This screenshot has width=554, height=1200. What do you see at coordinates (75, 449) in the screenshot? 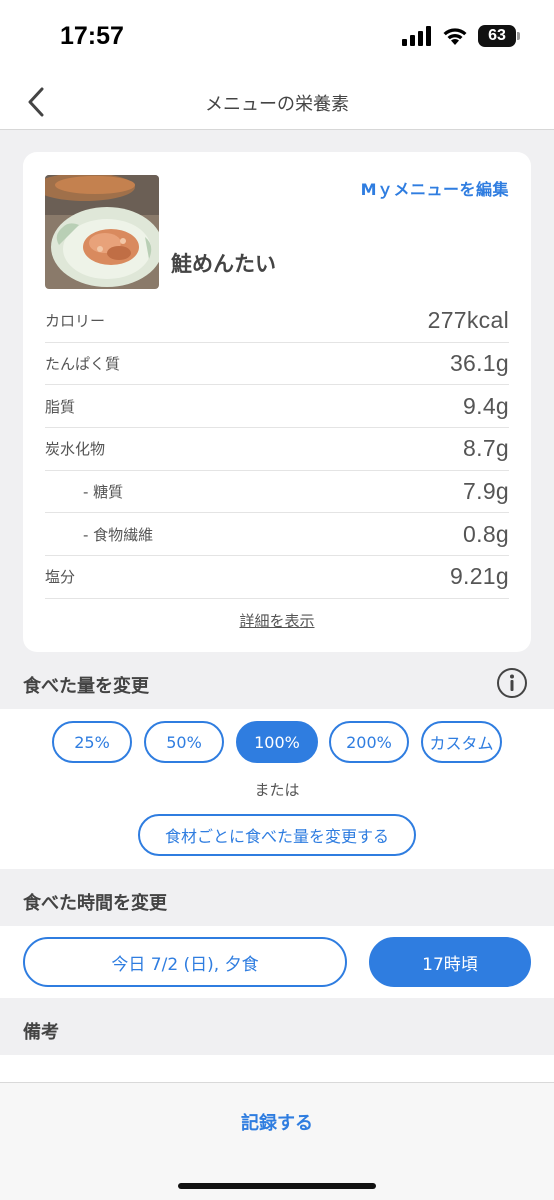
I see `nutrition-label: 炭水化物` at bounding box center [75, 449].